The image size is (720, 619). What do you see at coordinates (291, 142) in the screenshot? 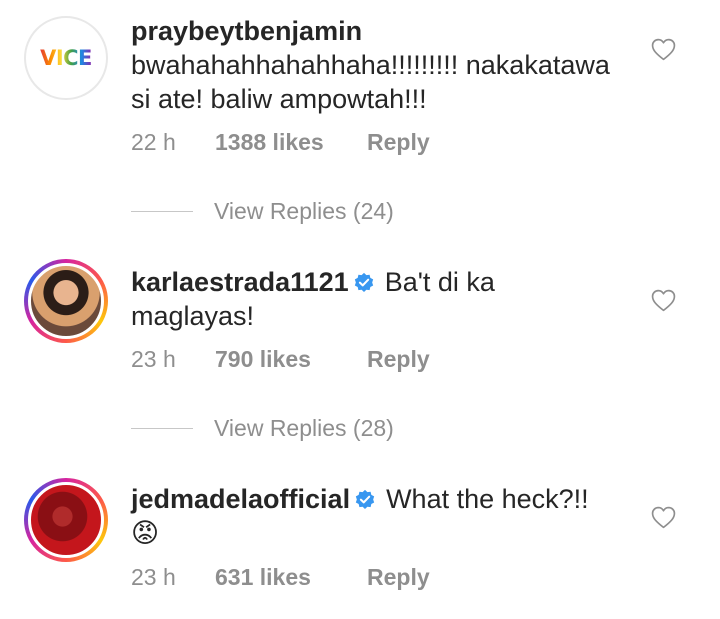
I see `comment-likes: 1388 likes` at bounding box center [291, 142].